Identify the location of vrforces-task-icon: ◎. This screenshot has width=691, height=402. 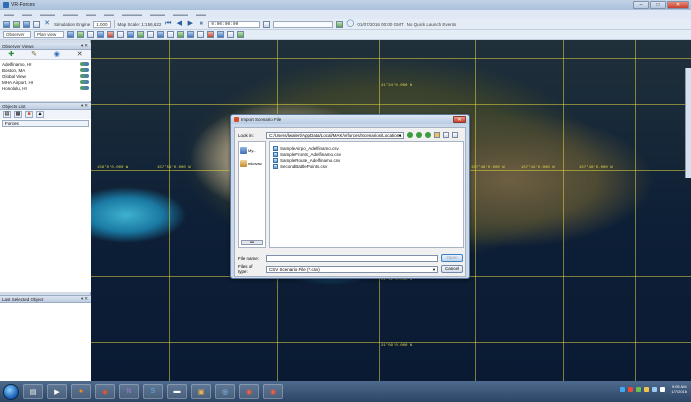
(225, 391).